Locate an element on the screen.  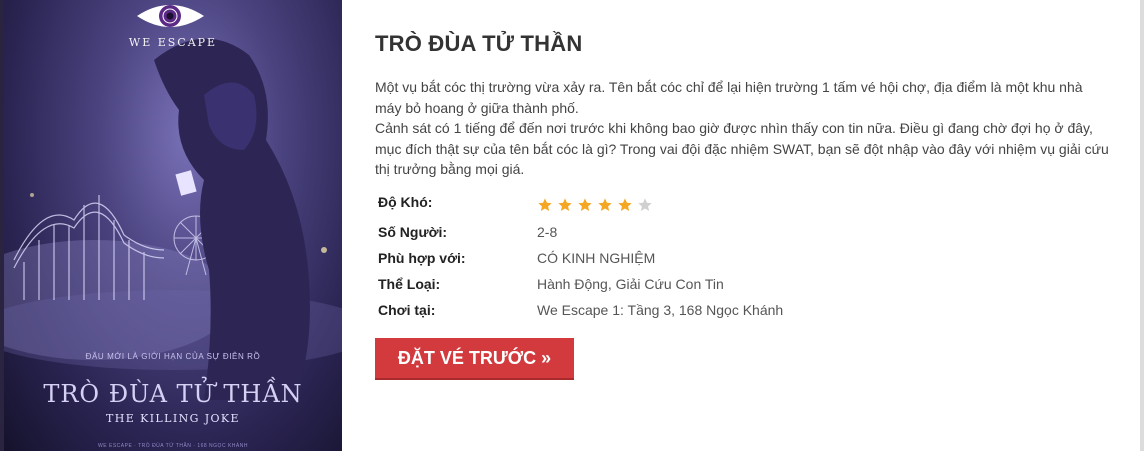
suitable-label: Phù hợp với: is located at coordinates (422, 258).